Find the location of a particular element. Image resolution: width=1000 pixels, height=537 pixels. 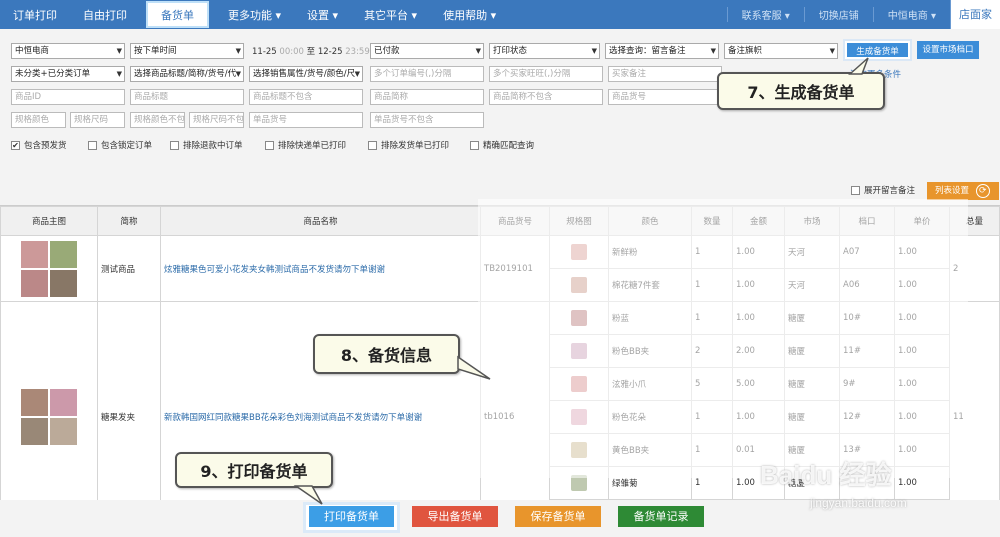

product-total: 11 is located at coordinates (974, 400).